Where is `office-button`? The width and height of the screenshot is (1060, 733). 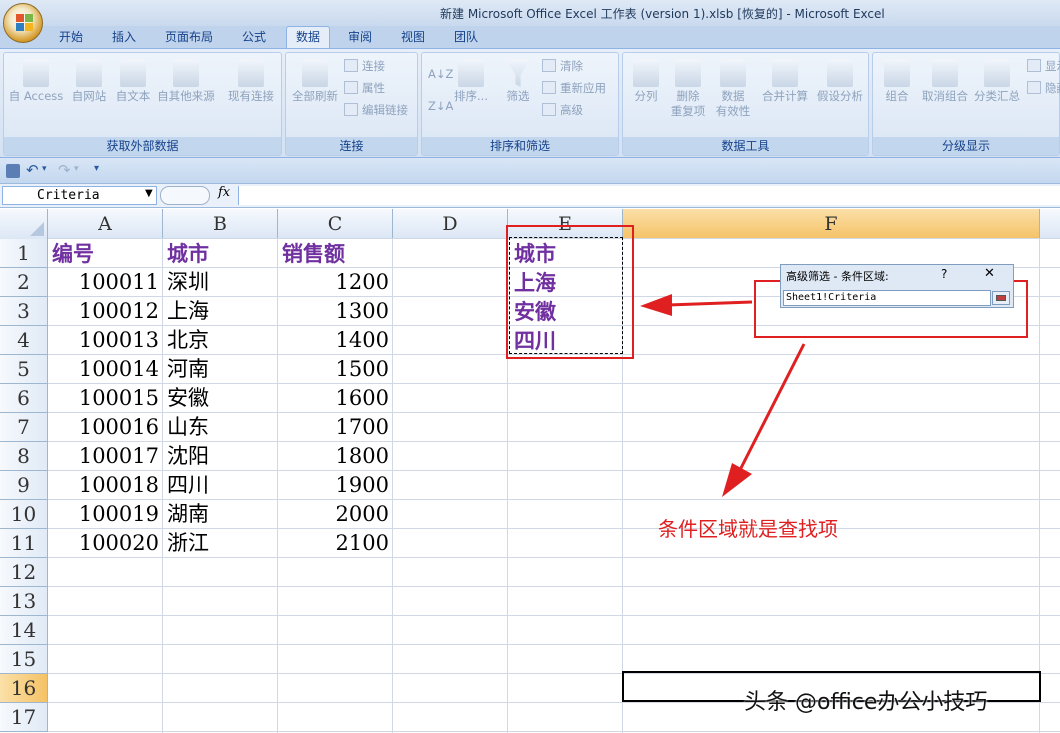 office-button is located at coordinates (23, 23).